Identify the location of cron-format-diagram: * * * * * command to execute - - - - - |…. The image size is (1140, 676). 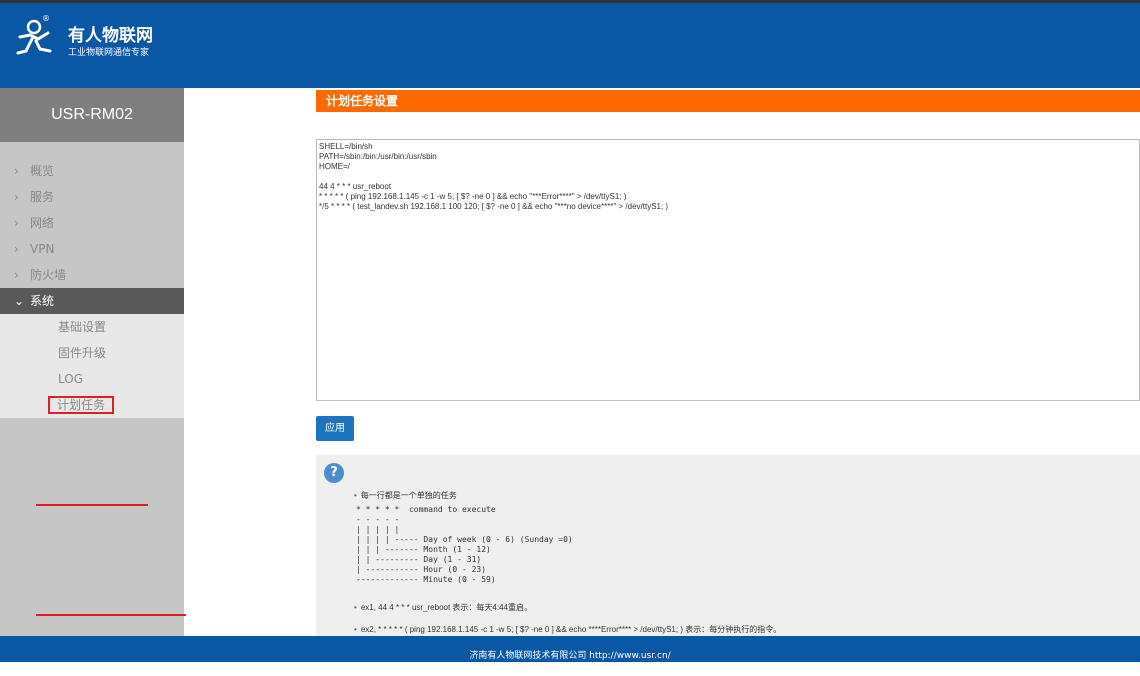
(464, 544).